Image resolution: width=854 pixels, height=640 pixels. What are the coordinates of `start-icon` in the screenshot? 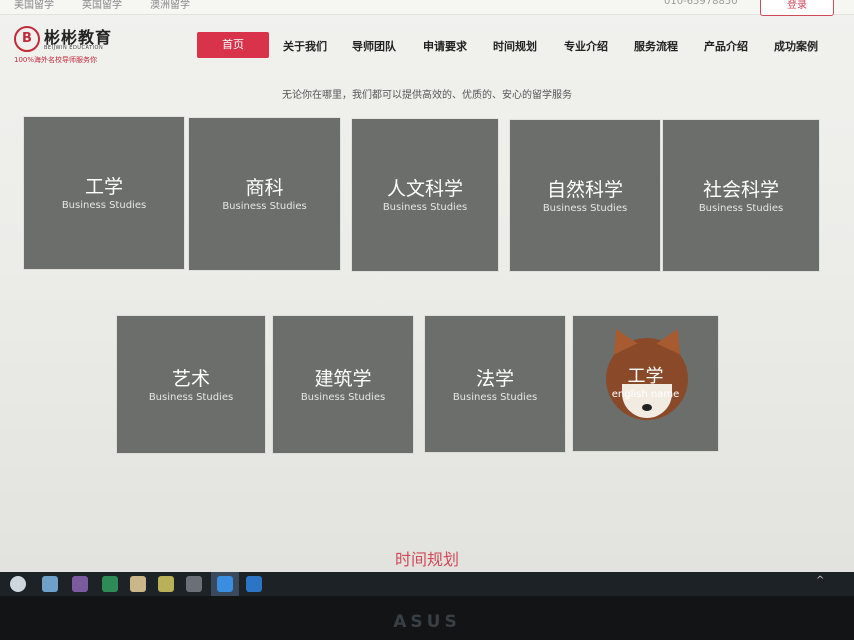 It's located at (18, 584).